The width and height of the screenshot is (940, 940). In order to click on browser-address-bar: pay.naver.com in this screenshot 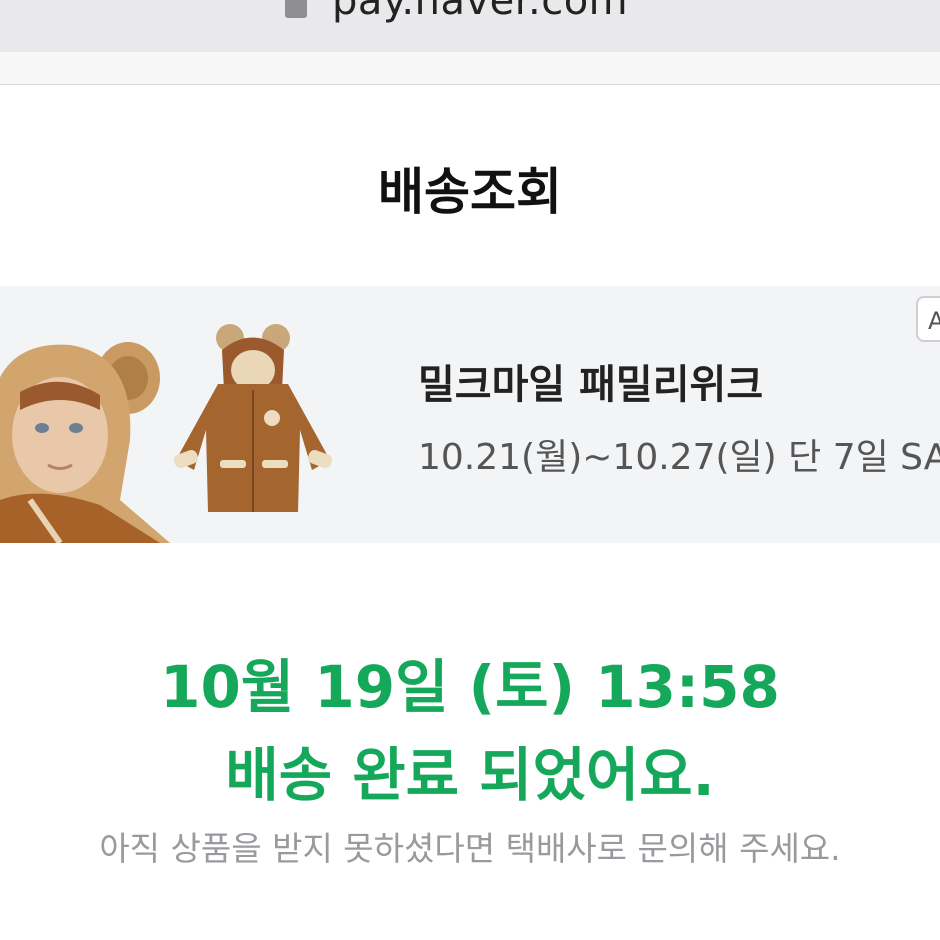, I will do `click(470, 26)`.